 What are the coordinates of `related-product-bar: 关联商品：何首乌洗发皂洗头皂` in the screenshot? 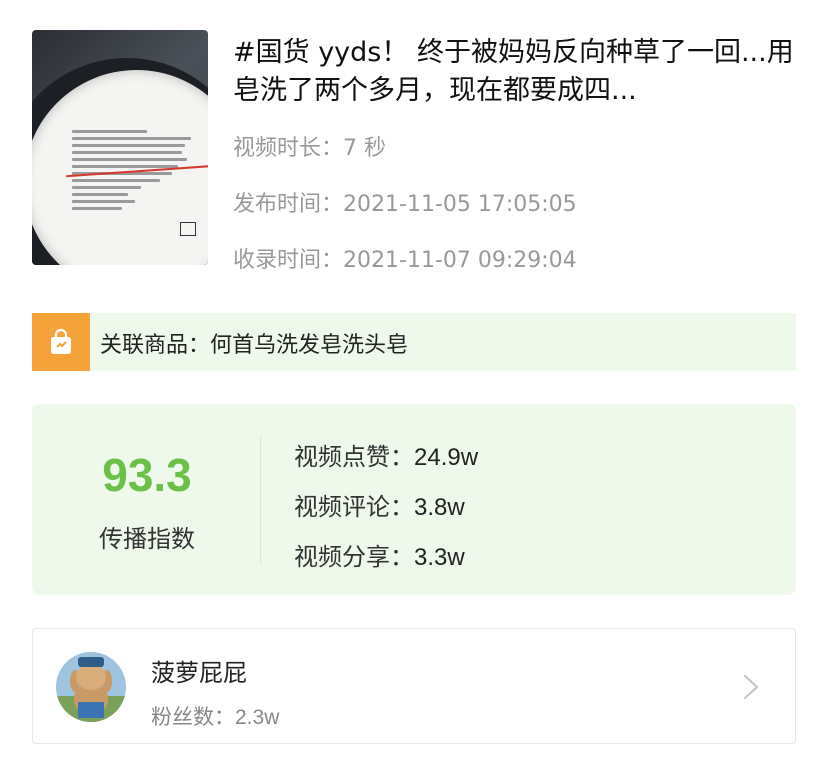 It's located at (414, 342).